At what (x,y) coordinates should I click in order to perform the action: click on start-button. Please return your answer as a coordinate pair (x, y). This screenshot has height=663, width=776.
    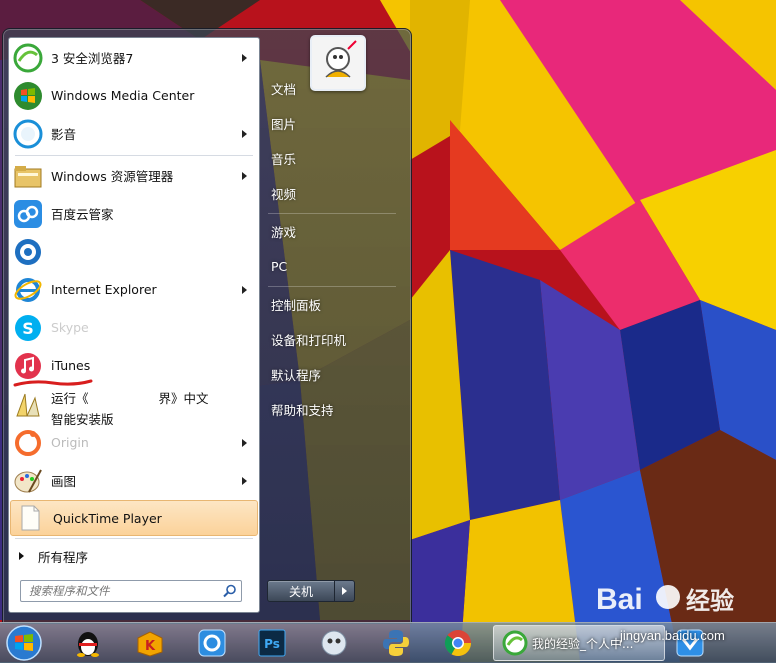
    Looking at the image, I should click on (24, 643).